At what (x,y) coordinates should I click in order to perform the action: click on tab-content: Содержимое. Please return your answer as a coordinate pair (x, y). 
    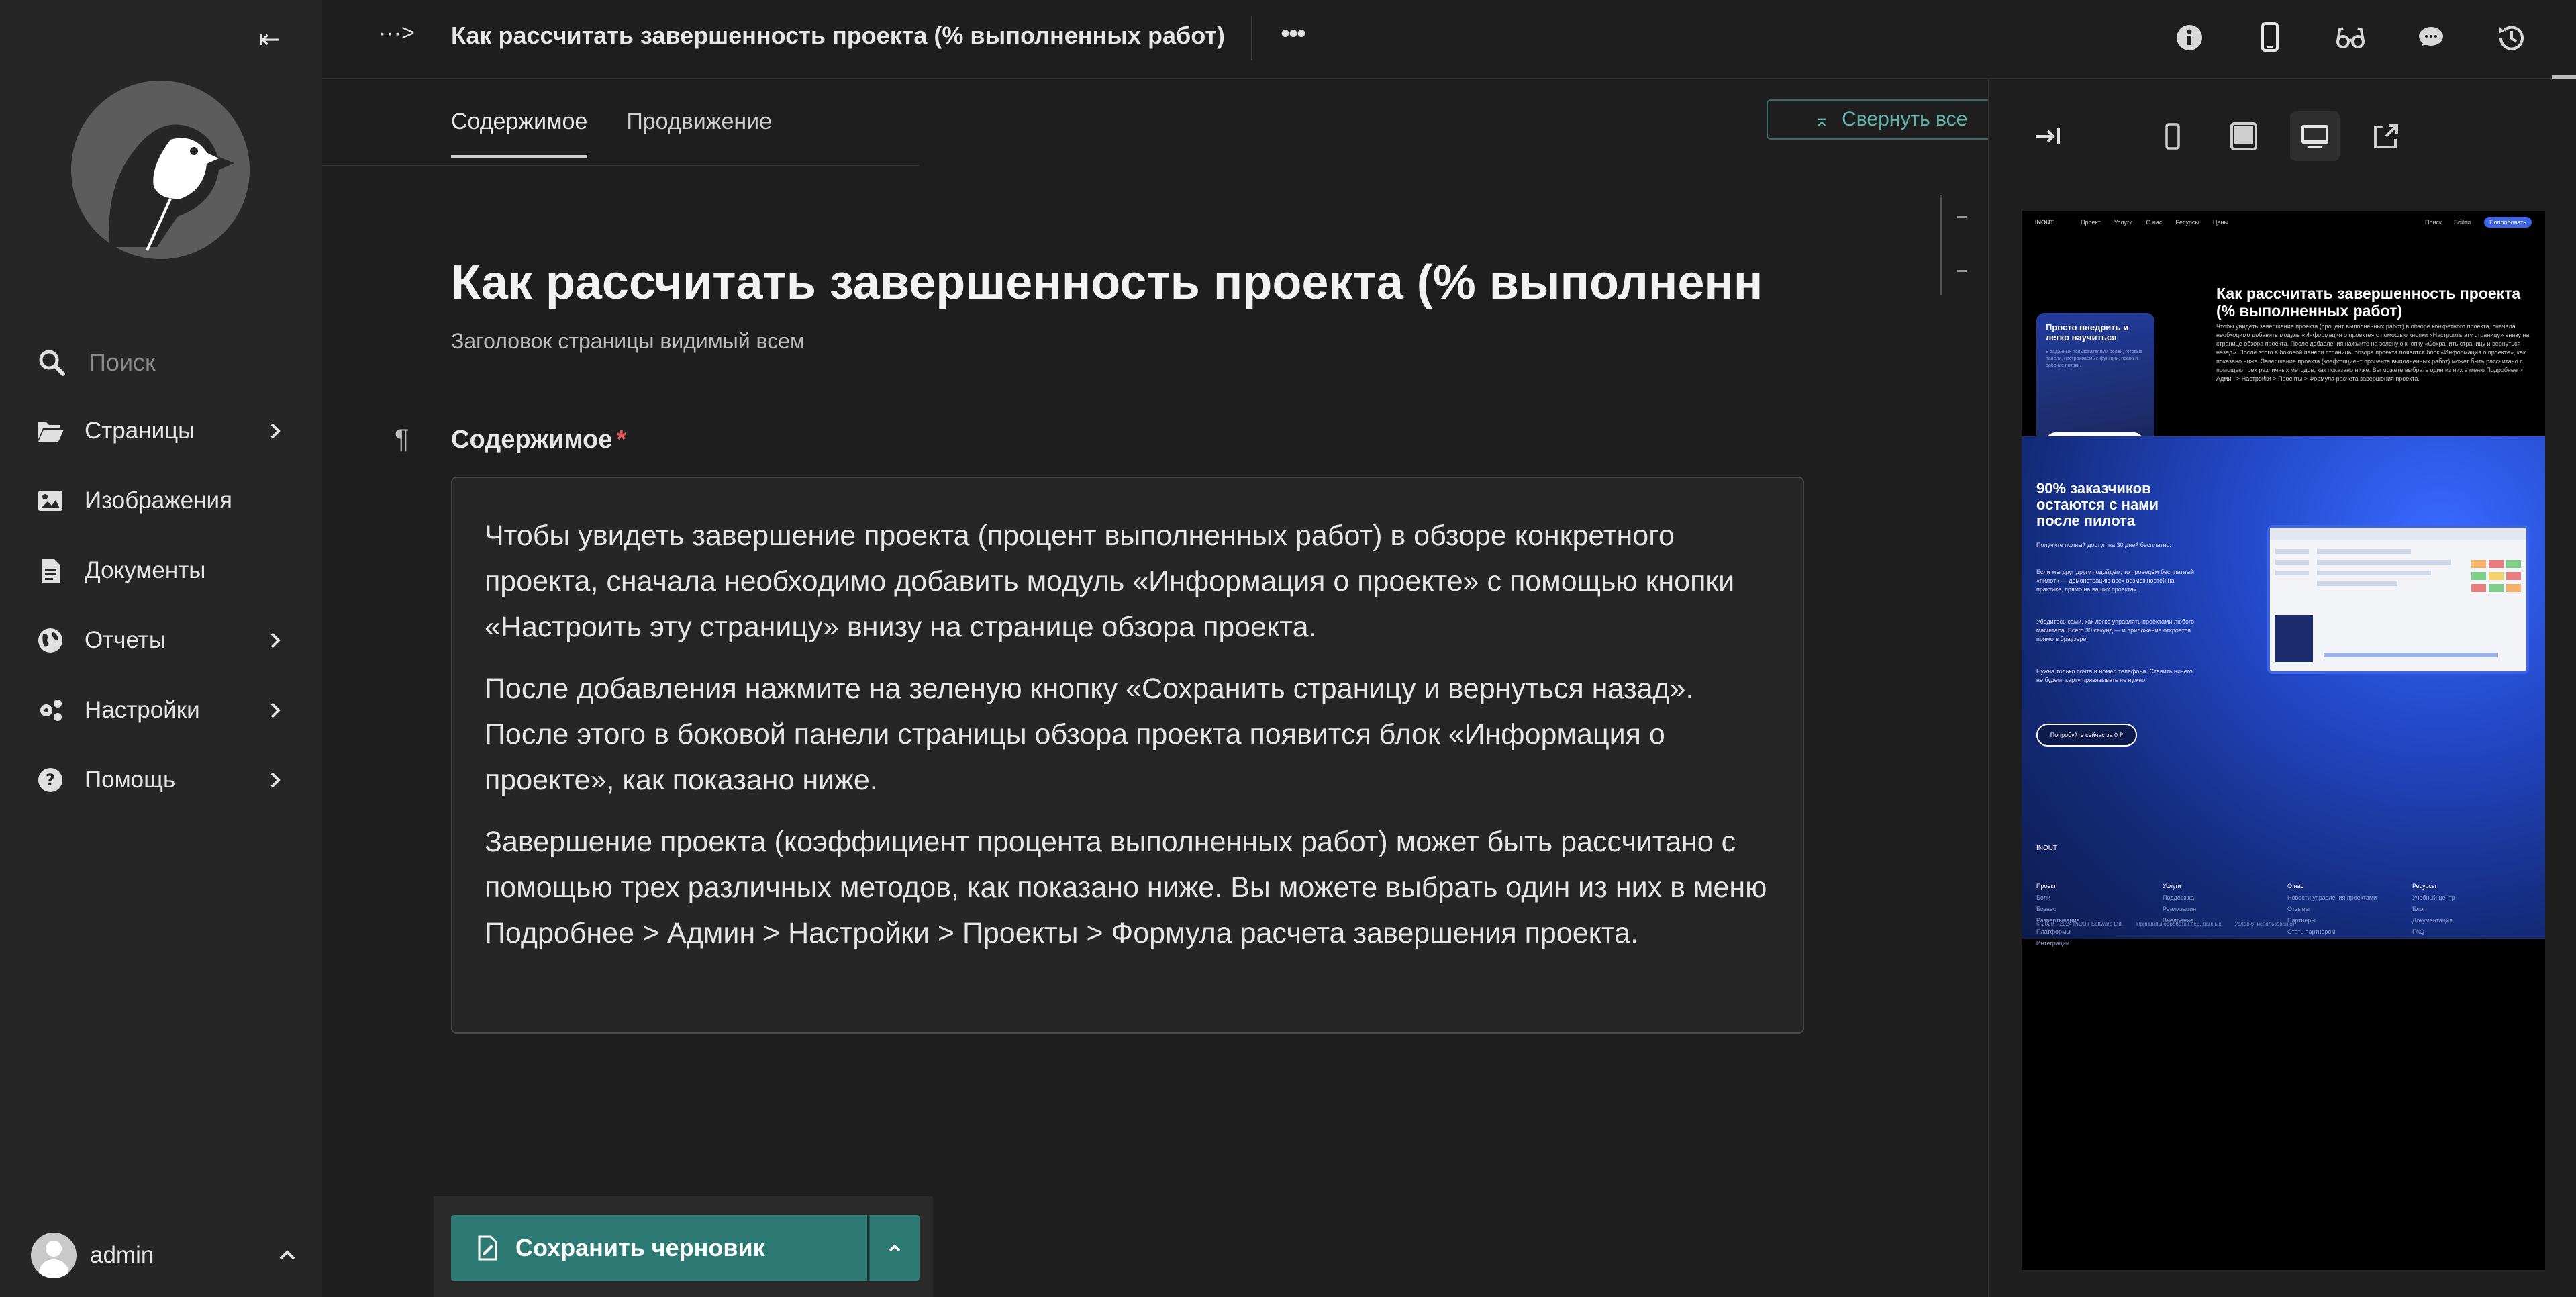
    Looking at the image, I should click on (519, 133).